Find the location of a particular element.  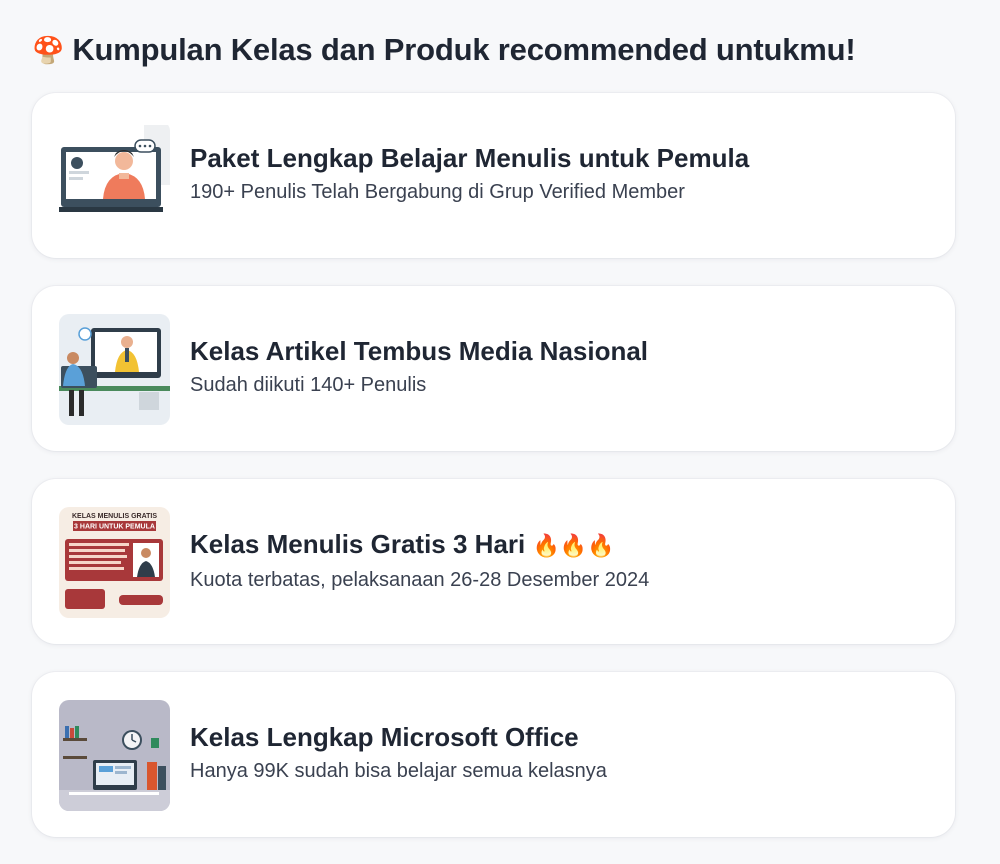

office-desk-illustration-icon is located at coordinates (114, 755).